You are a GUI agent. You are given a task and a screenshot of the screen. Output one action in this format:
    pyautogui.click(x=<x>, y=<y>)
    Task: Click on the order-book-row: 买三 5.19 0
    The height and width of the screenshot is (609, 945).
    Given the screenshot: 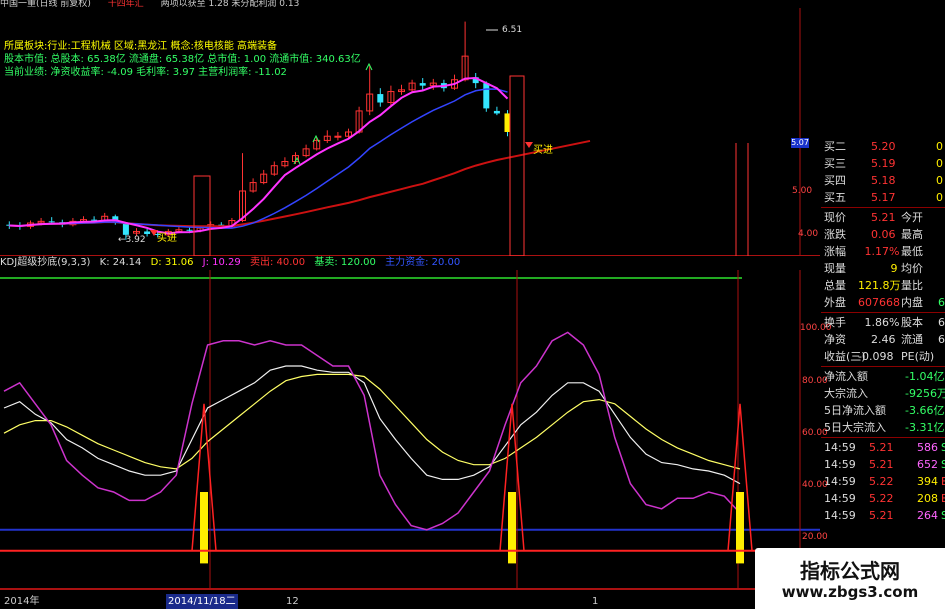 What is the action you would take?
    pyautogui.click(x=883, y=163)
    